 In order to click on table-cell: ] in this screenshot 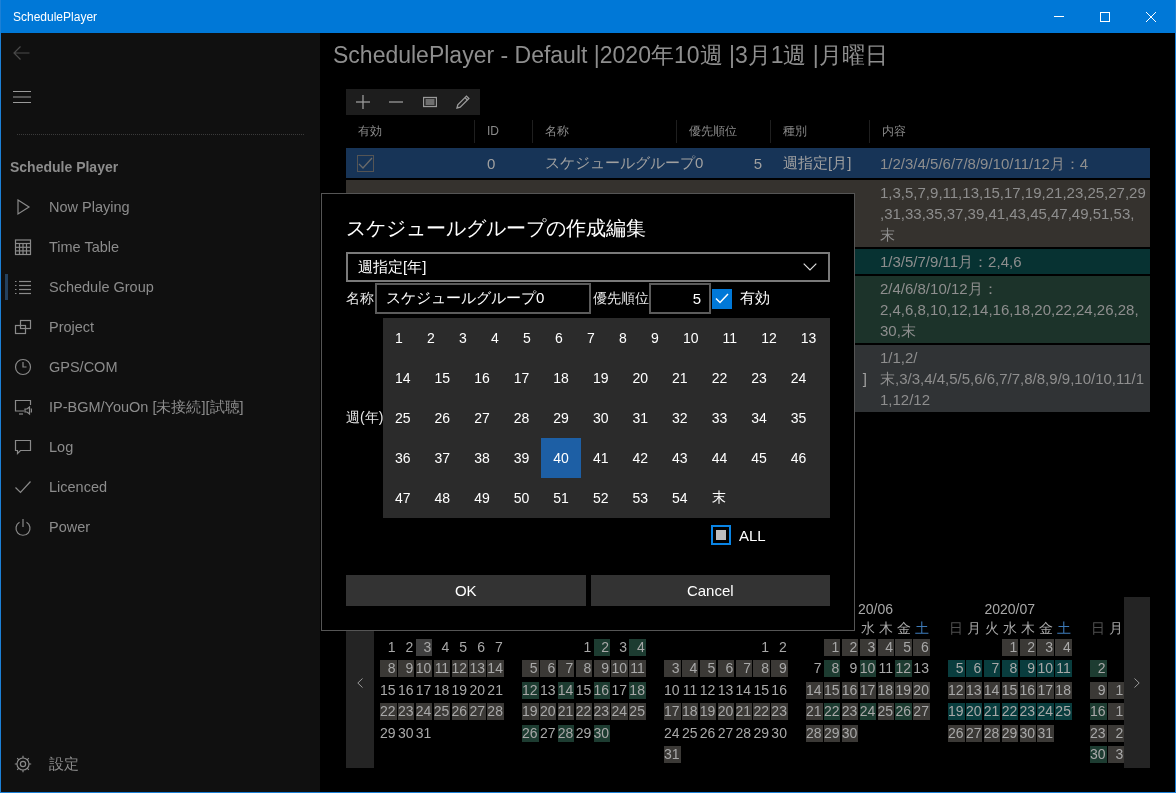, I will do `click(864, 378)`.